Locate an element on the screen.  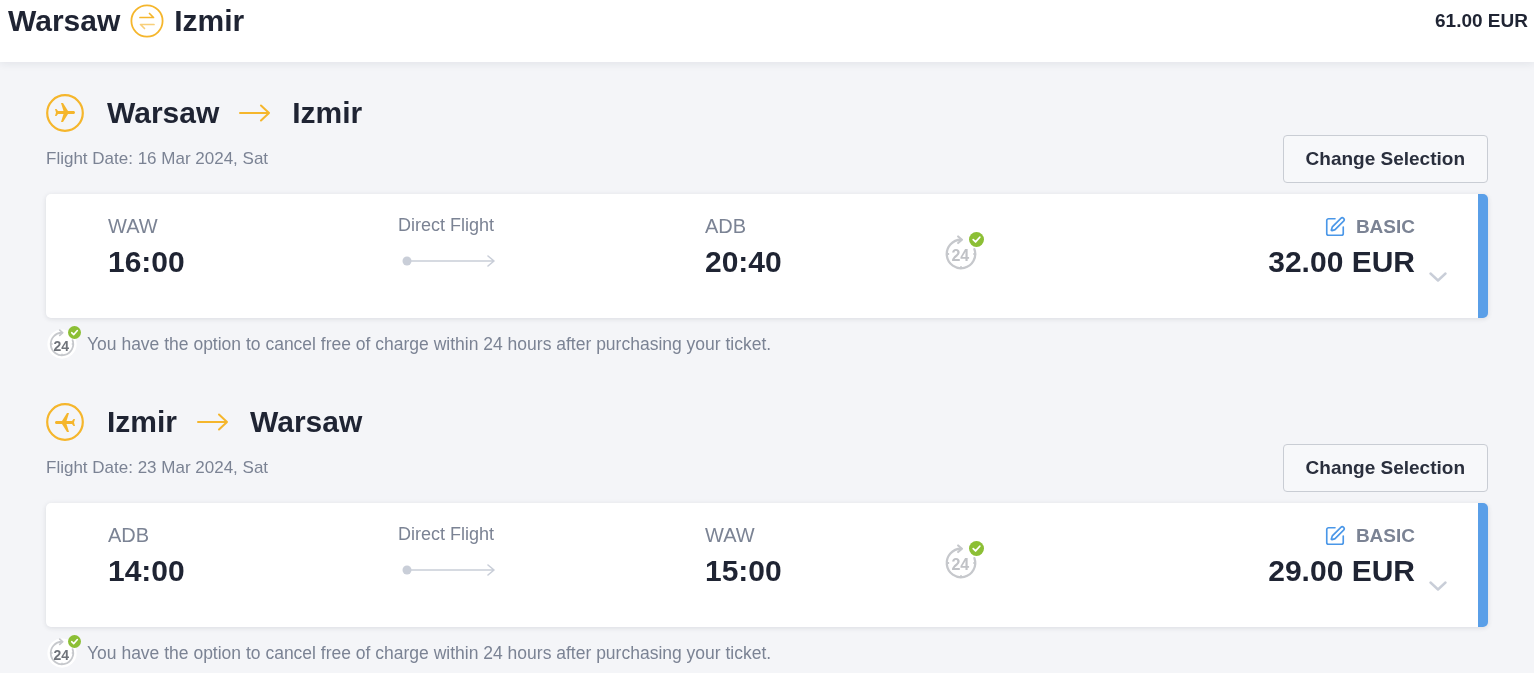
fare-price: 29.00 EUR is located at coordinates (1341, 571).